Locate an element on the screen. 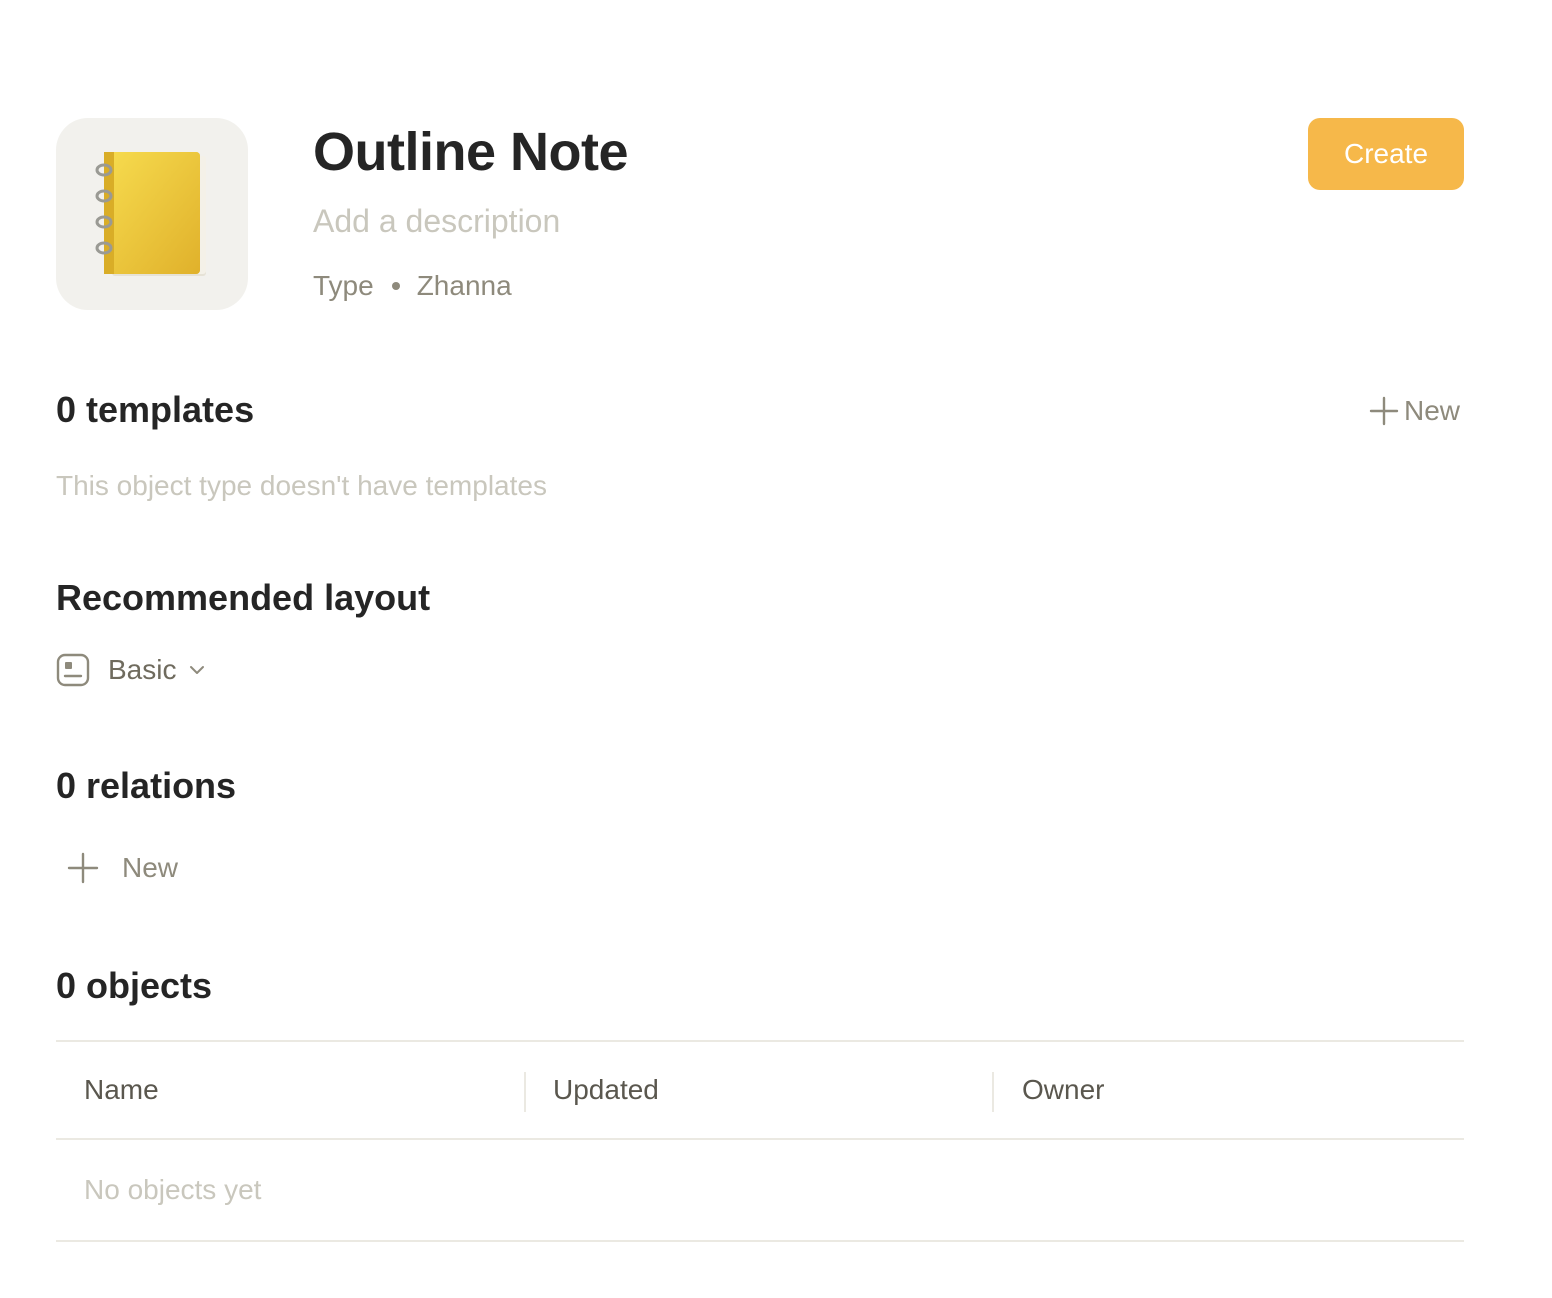  chevron-down-icon is located at coordinates (197, 670).